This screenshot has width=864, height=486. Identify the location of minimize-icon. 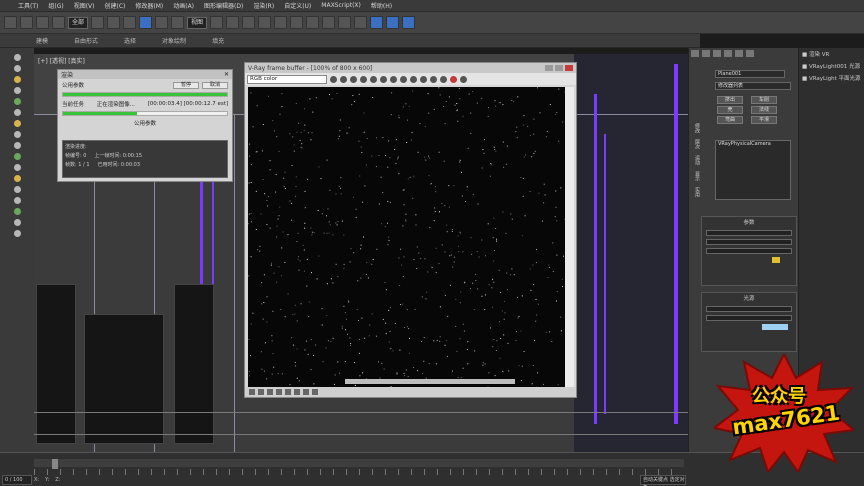
(549, 68).